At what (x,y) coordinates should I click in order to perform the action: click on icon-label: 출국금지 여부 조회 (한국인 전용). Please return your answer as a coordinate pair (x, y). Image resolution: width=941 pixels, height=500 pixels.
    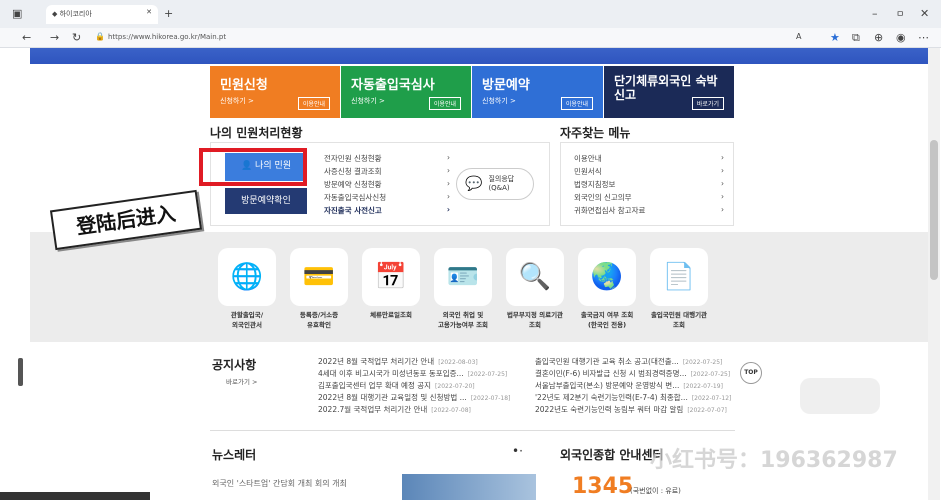
    Looking at the image, I should click on (607, 320).